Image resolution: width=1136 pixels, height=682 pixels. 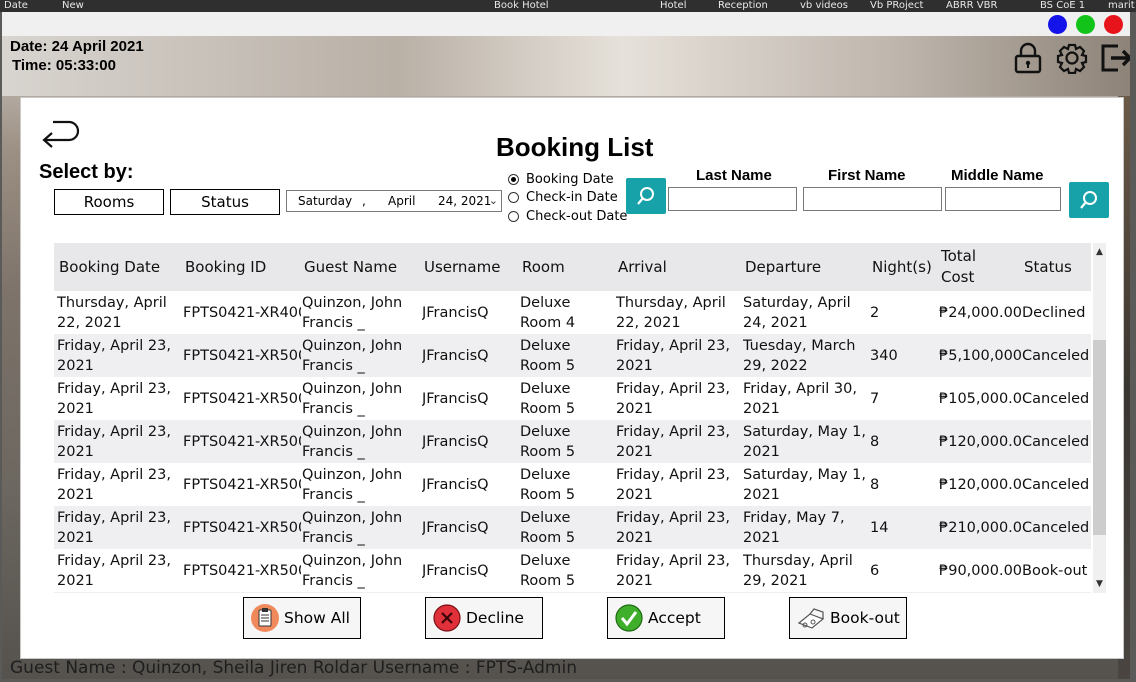 I want to click on radio-check-out-date: Check-out Date, so click(x=567, y=216).